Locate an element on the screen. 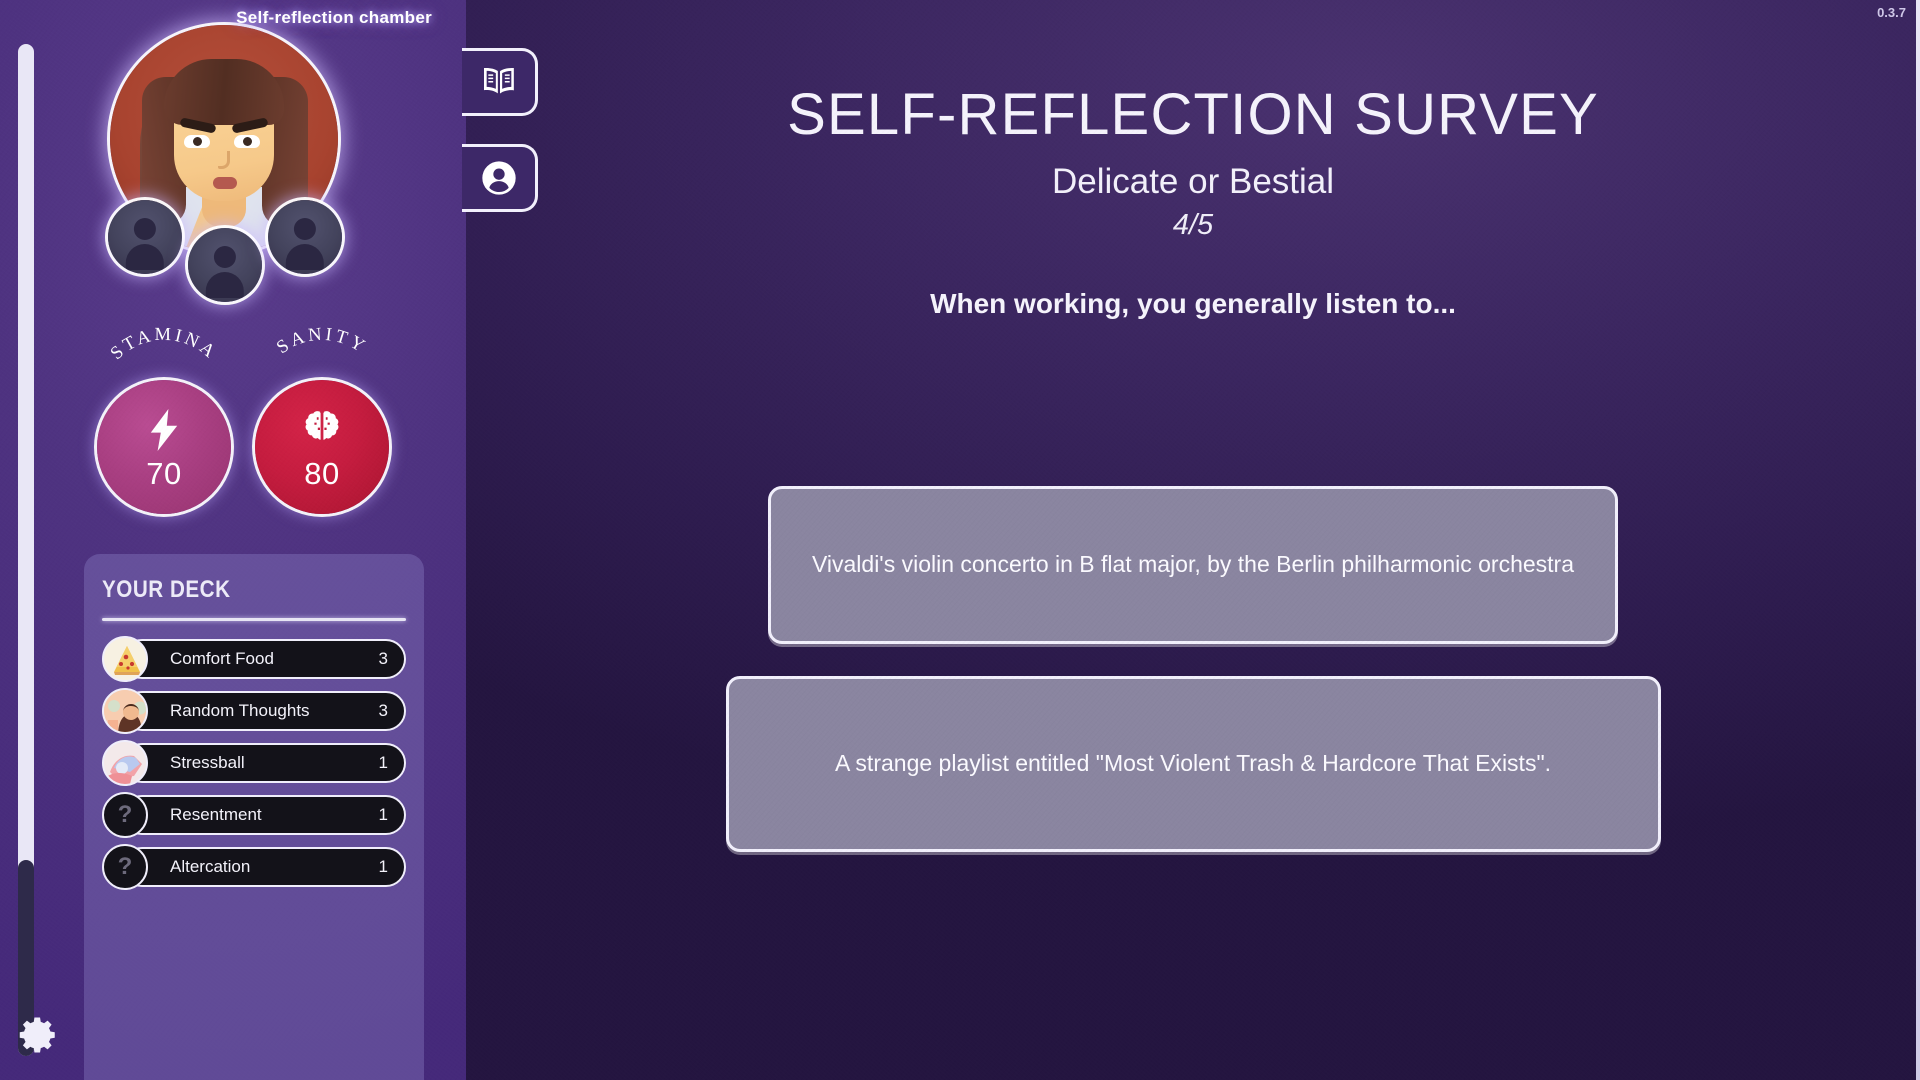 This screenshot has height=1080, width=1920. portrait-eye-right is located at coordinates (247, 141).